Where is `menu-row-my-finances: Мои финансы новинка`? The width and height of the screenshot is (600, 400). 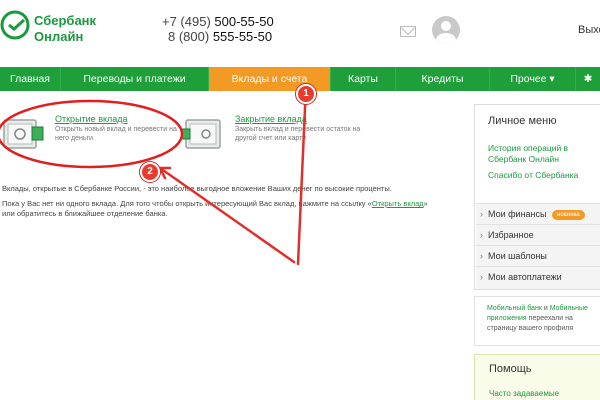 menu-row-my-finances: Мои финансы новинка is located at coordinates (538, 213).